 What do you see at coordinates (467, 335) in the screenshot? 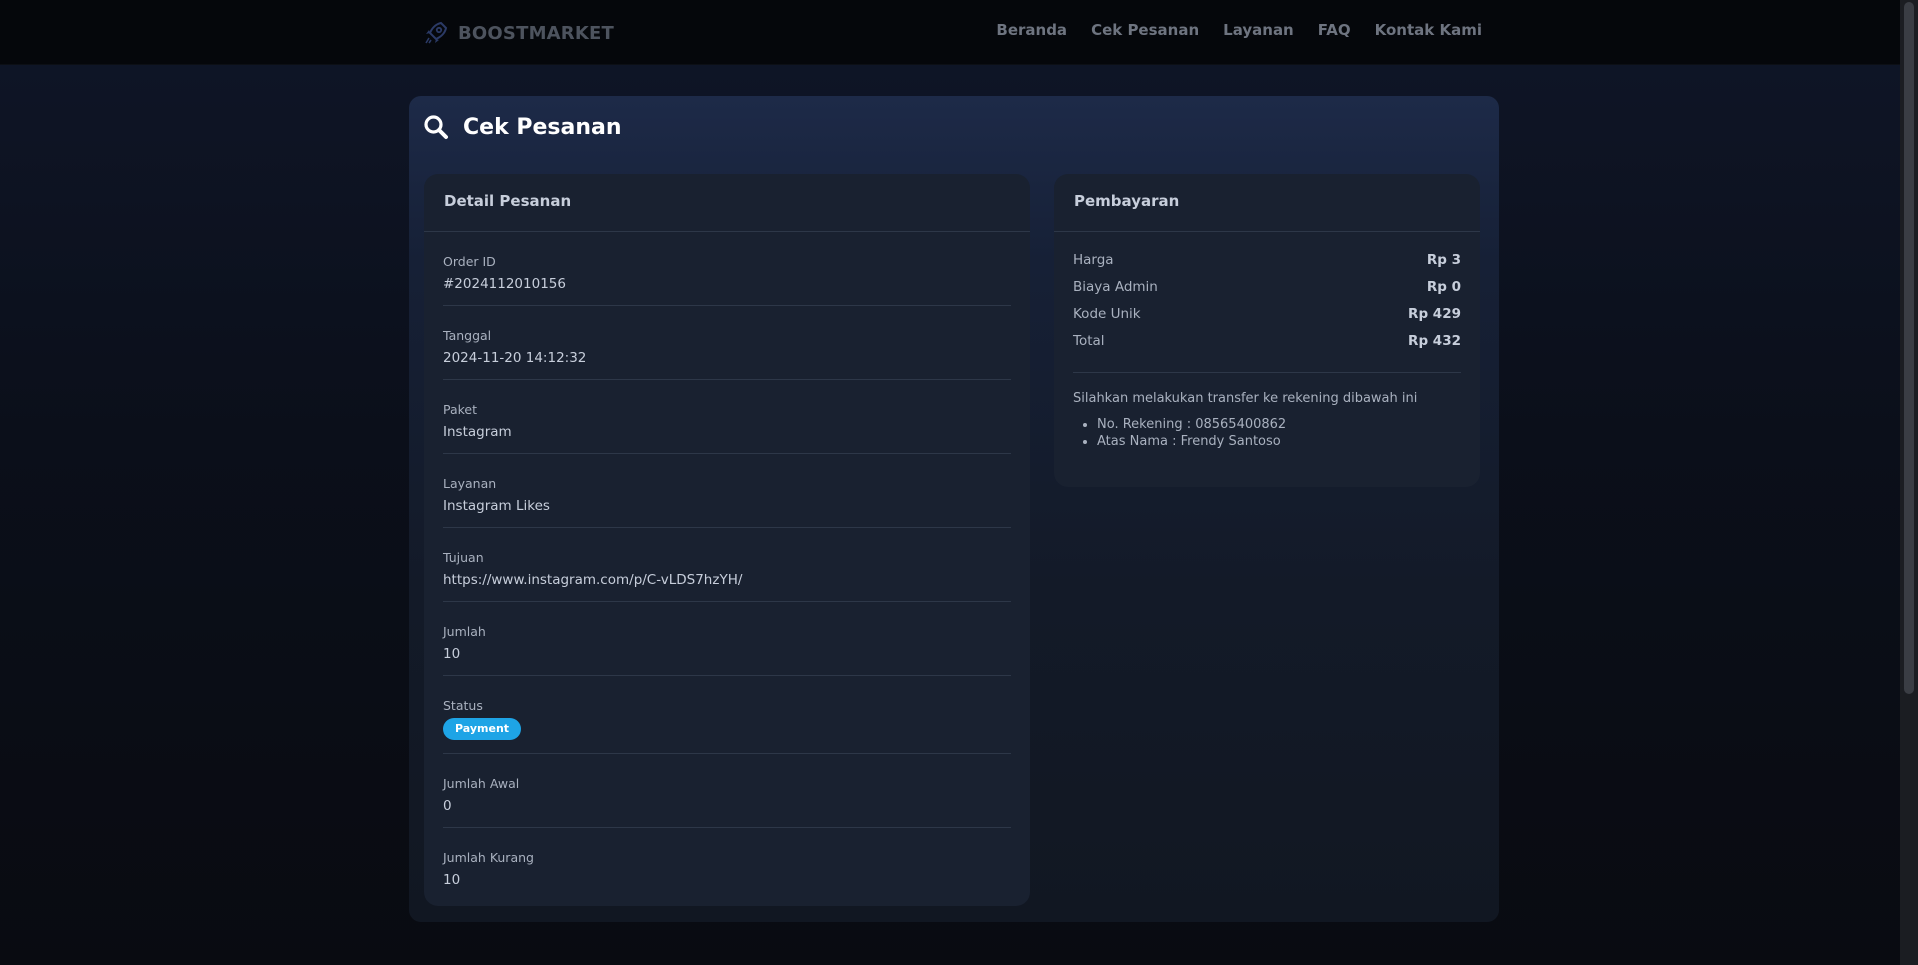
I see `detail-label: Tanggal` at bounding box center [467, 335].